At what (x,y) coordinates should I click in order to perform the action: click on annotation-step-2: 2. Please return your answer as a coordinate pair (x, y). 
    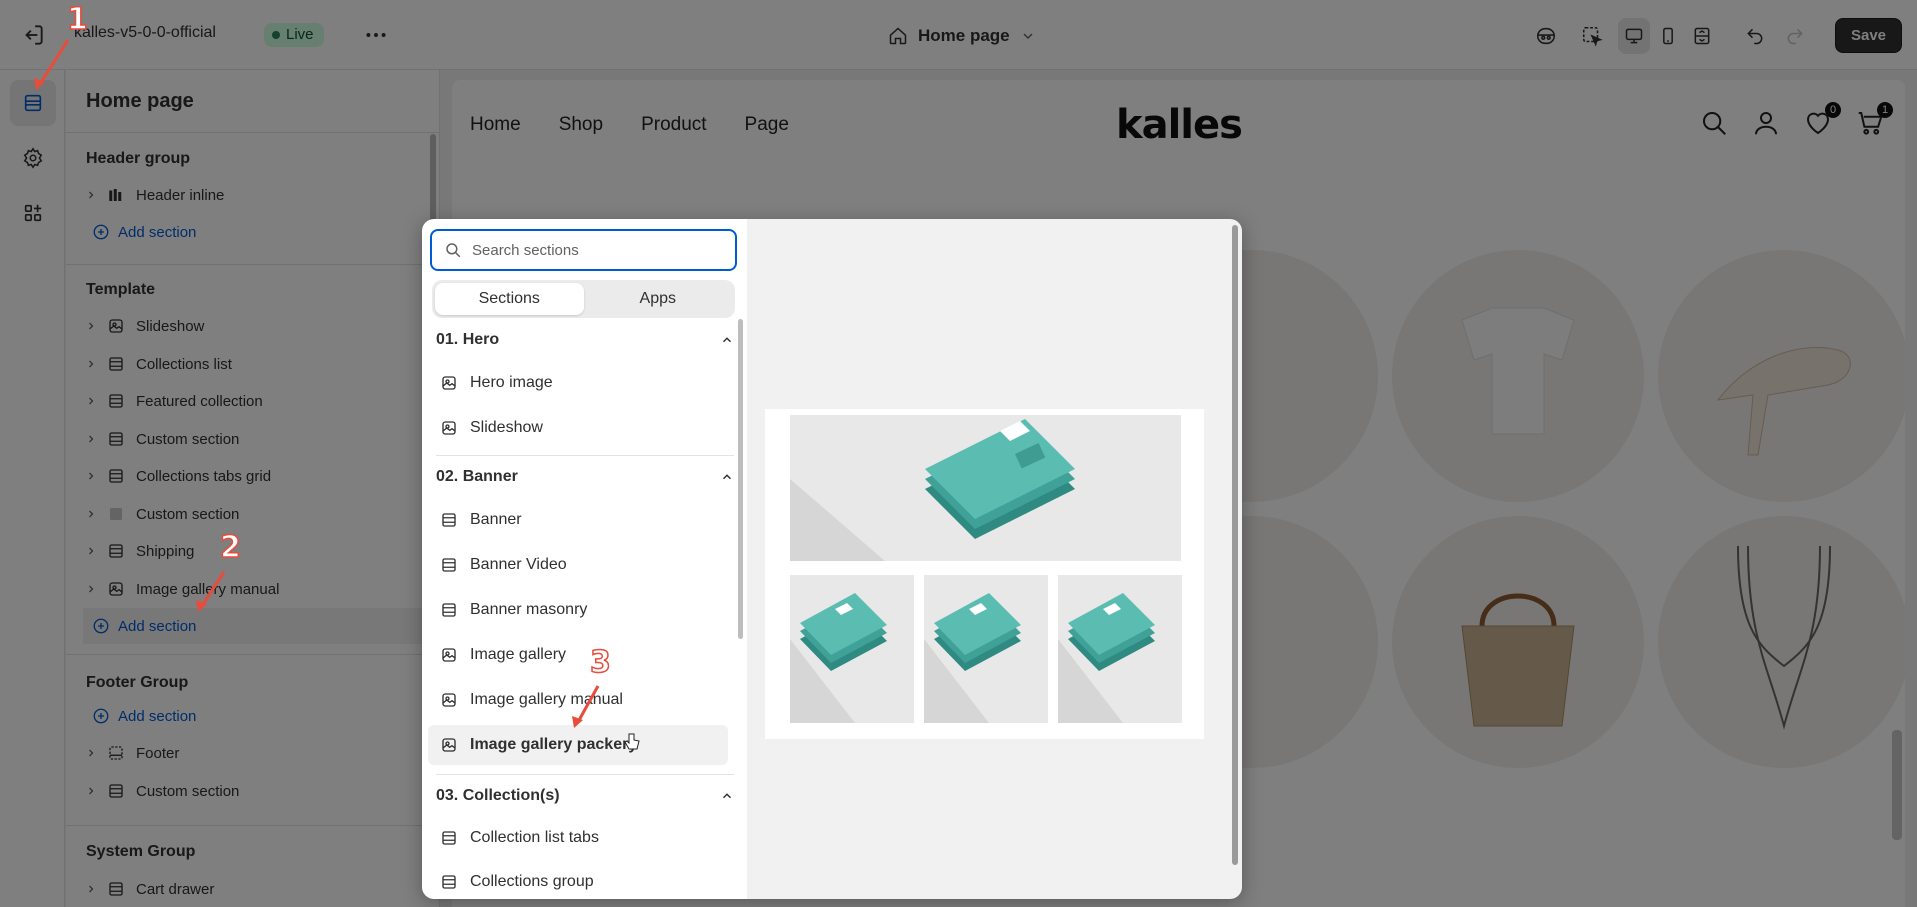
    Looking at the image, I should click on (230, 547).